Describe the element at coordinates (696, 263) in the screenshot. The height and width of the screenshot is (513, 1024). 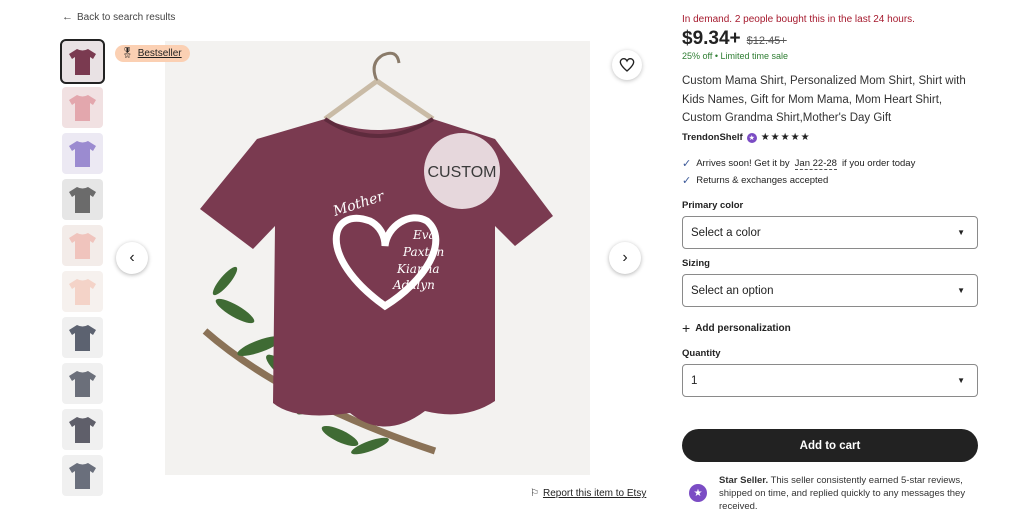
I see `sizing-label: Sizing` at that location.